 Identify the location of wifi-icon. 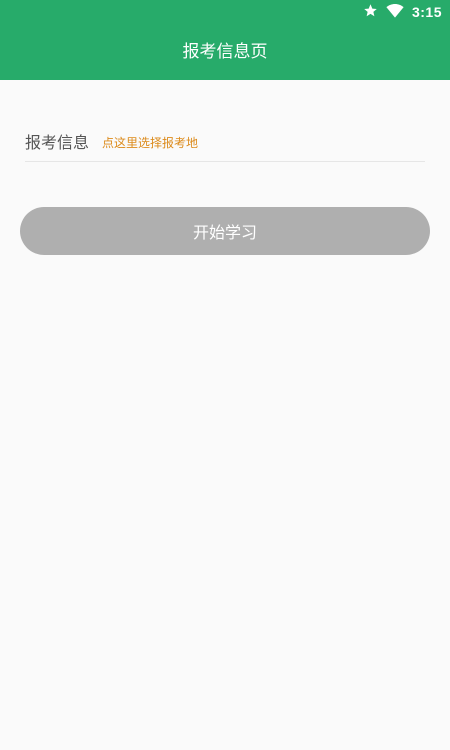
(395, 12).